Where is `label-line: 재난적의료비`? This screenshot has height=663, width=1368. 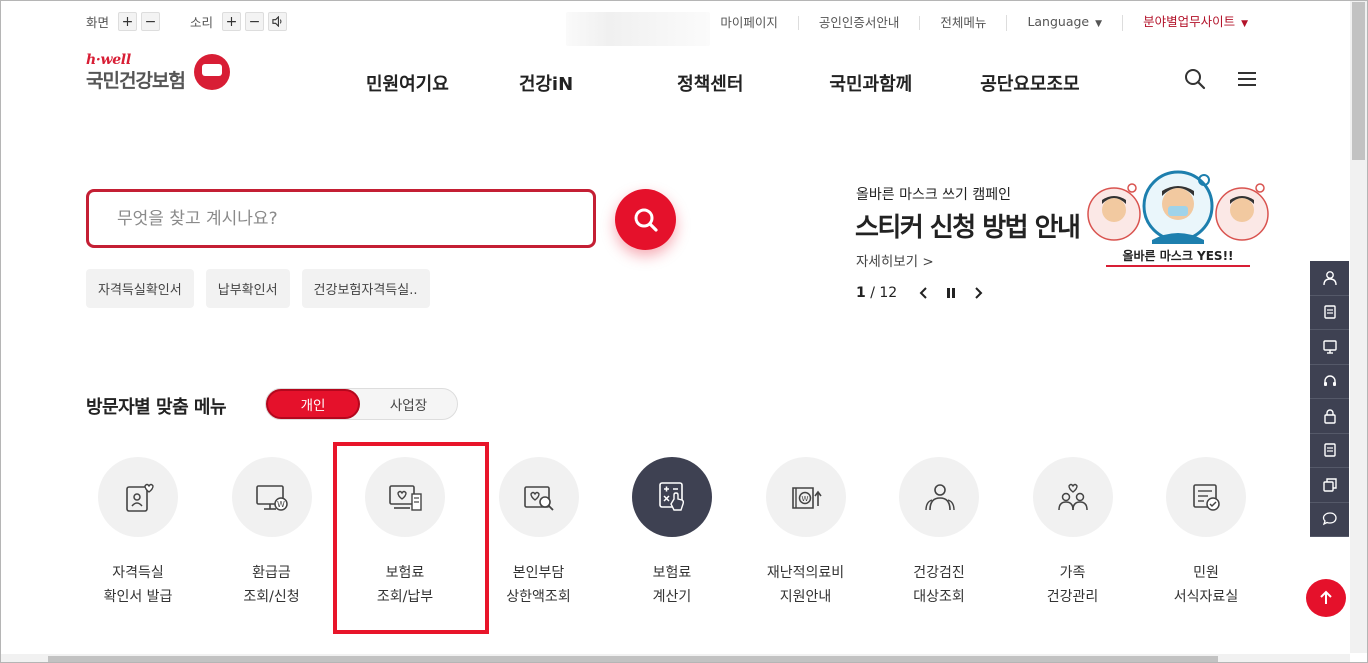
label-line: 재난적의료비 is located at coordinates (805, 573).